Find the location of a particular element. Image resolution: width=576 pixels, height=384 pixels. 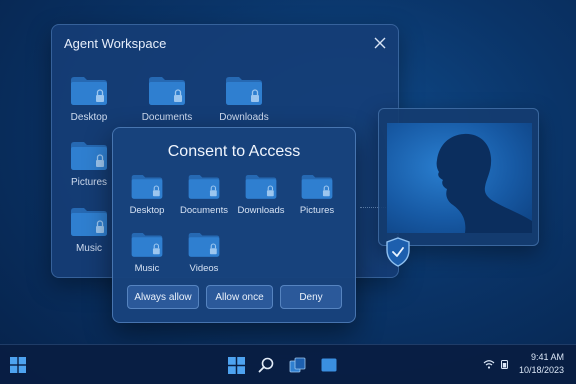

shield-check-icon is located at coordinates (398, 252).